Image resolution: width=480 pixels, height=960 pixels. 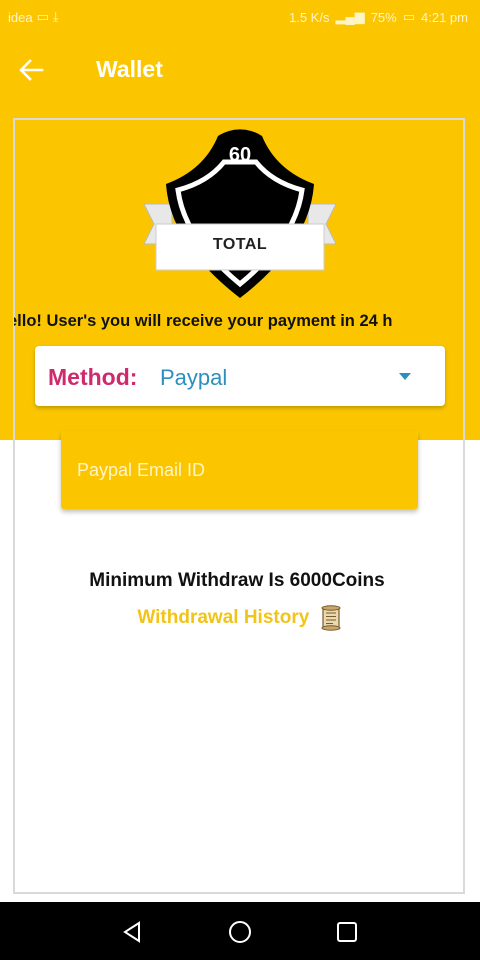 What do you see at coordinates (405, 376) in the screenshot?
I see `dropdown-caret-icon` at bounding box center [405, 376].